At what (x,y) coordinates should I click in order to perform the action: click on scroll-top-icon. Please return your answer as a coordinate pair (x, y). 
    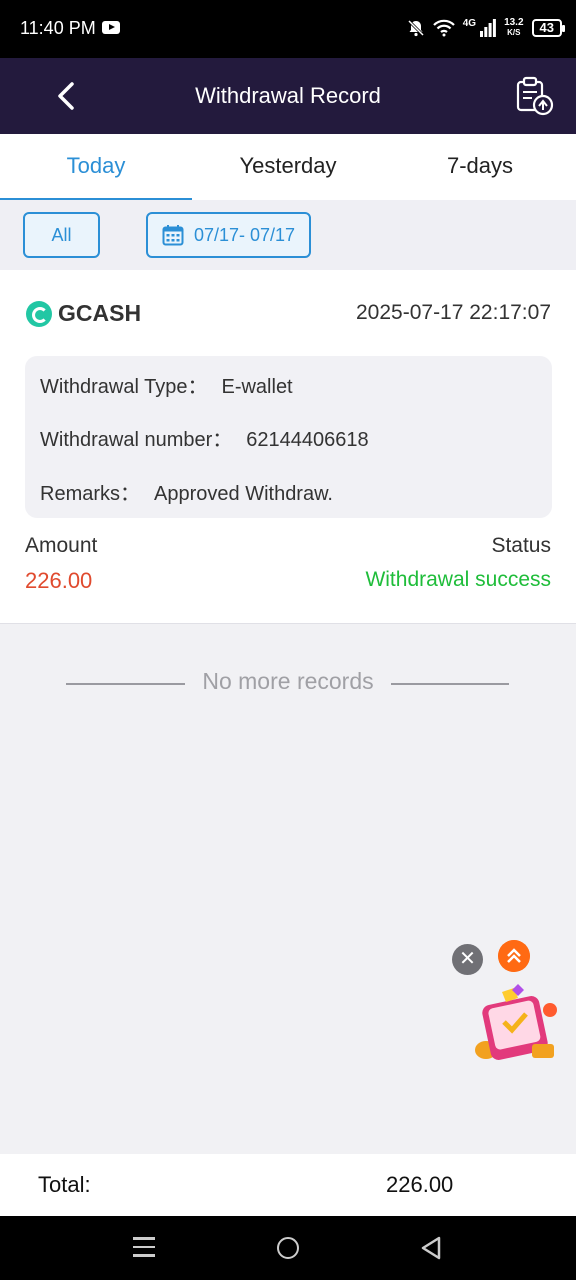
    Looking at the image, I should click on (514, 956).